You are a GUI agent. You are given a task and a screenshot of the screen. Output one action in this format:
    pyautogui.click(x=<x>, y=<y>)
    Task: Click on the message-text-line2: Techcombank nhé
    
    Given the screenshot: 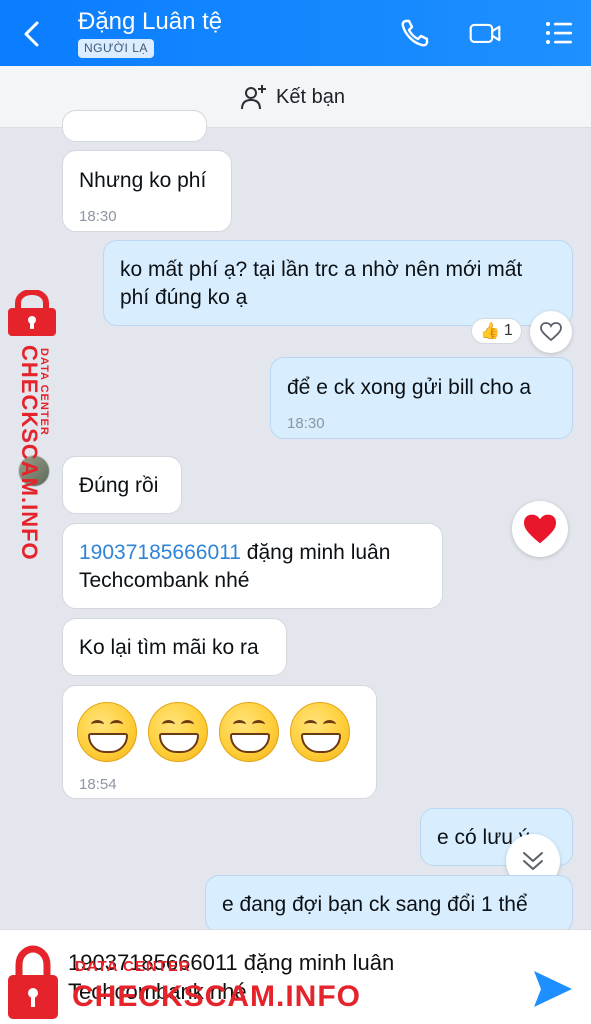 What is the action you would take?
    pyautogui.click(x=164, y=580)
    